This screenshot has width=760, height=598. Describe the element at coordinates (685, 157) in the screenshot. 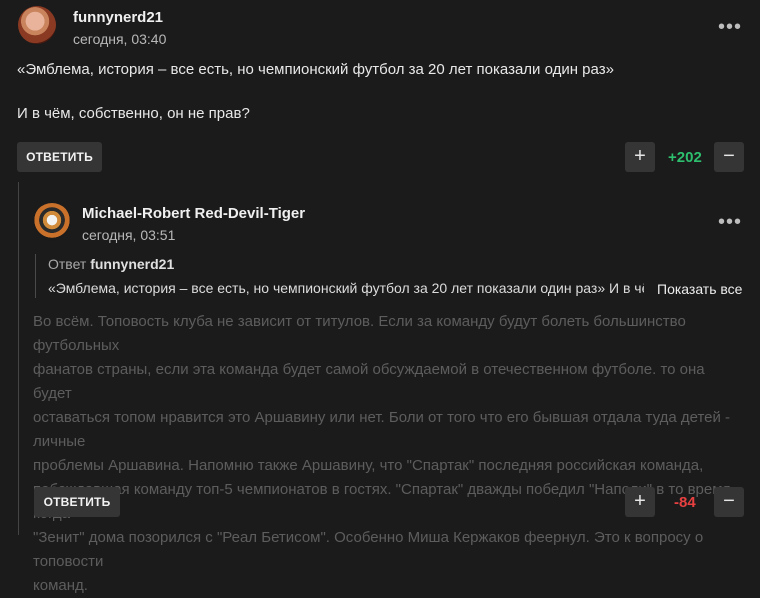

I see `comment-score: +202` at that location.